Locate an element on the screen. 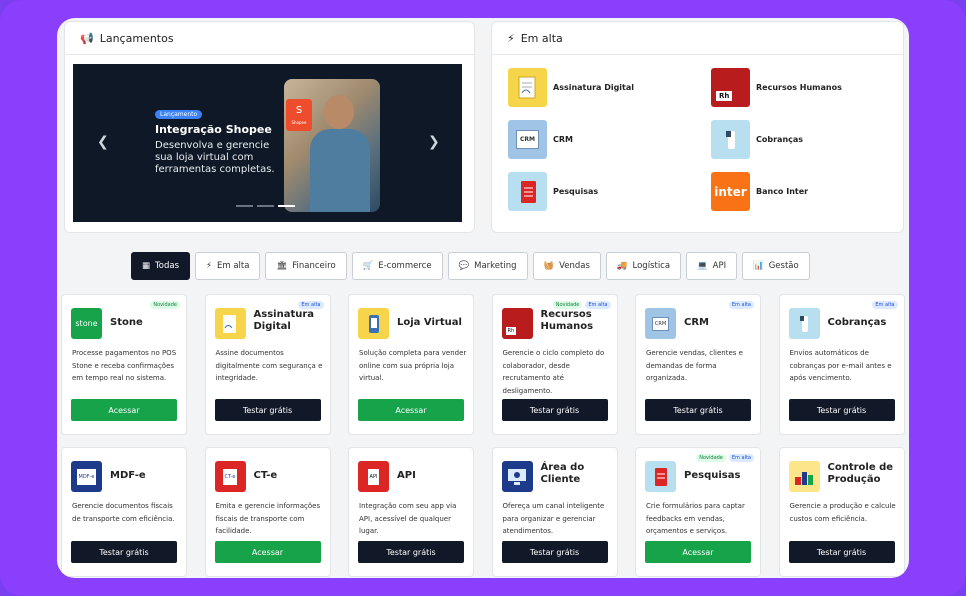  app-name: Recursos Humanos is located at coordinates (567, 320).